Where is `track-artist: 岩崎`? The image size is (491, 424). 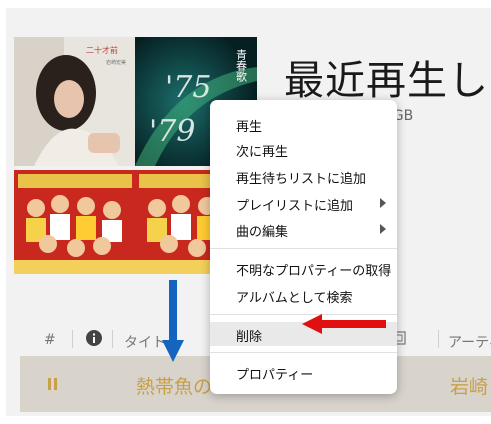
track-artist: 岩崎 is located at coordinates (469, 387).